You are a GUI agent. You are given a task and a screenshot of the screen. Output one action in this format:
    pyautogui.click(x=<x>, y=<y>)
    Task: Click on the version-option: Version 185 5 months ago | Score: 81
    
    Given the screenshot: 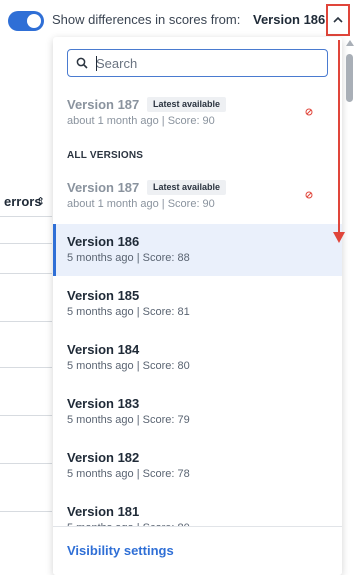 What is the action you would take?
    pyautogui.click(x=197, y=304)
    